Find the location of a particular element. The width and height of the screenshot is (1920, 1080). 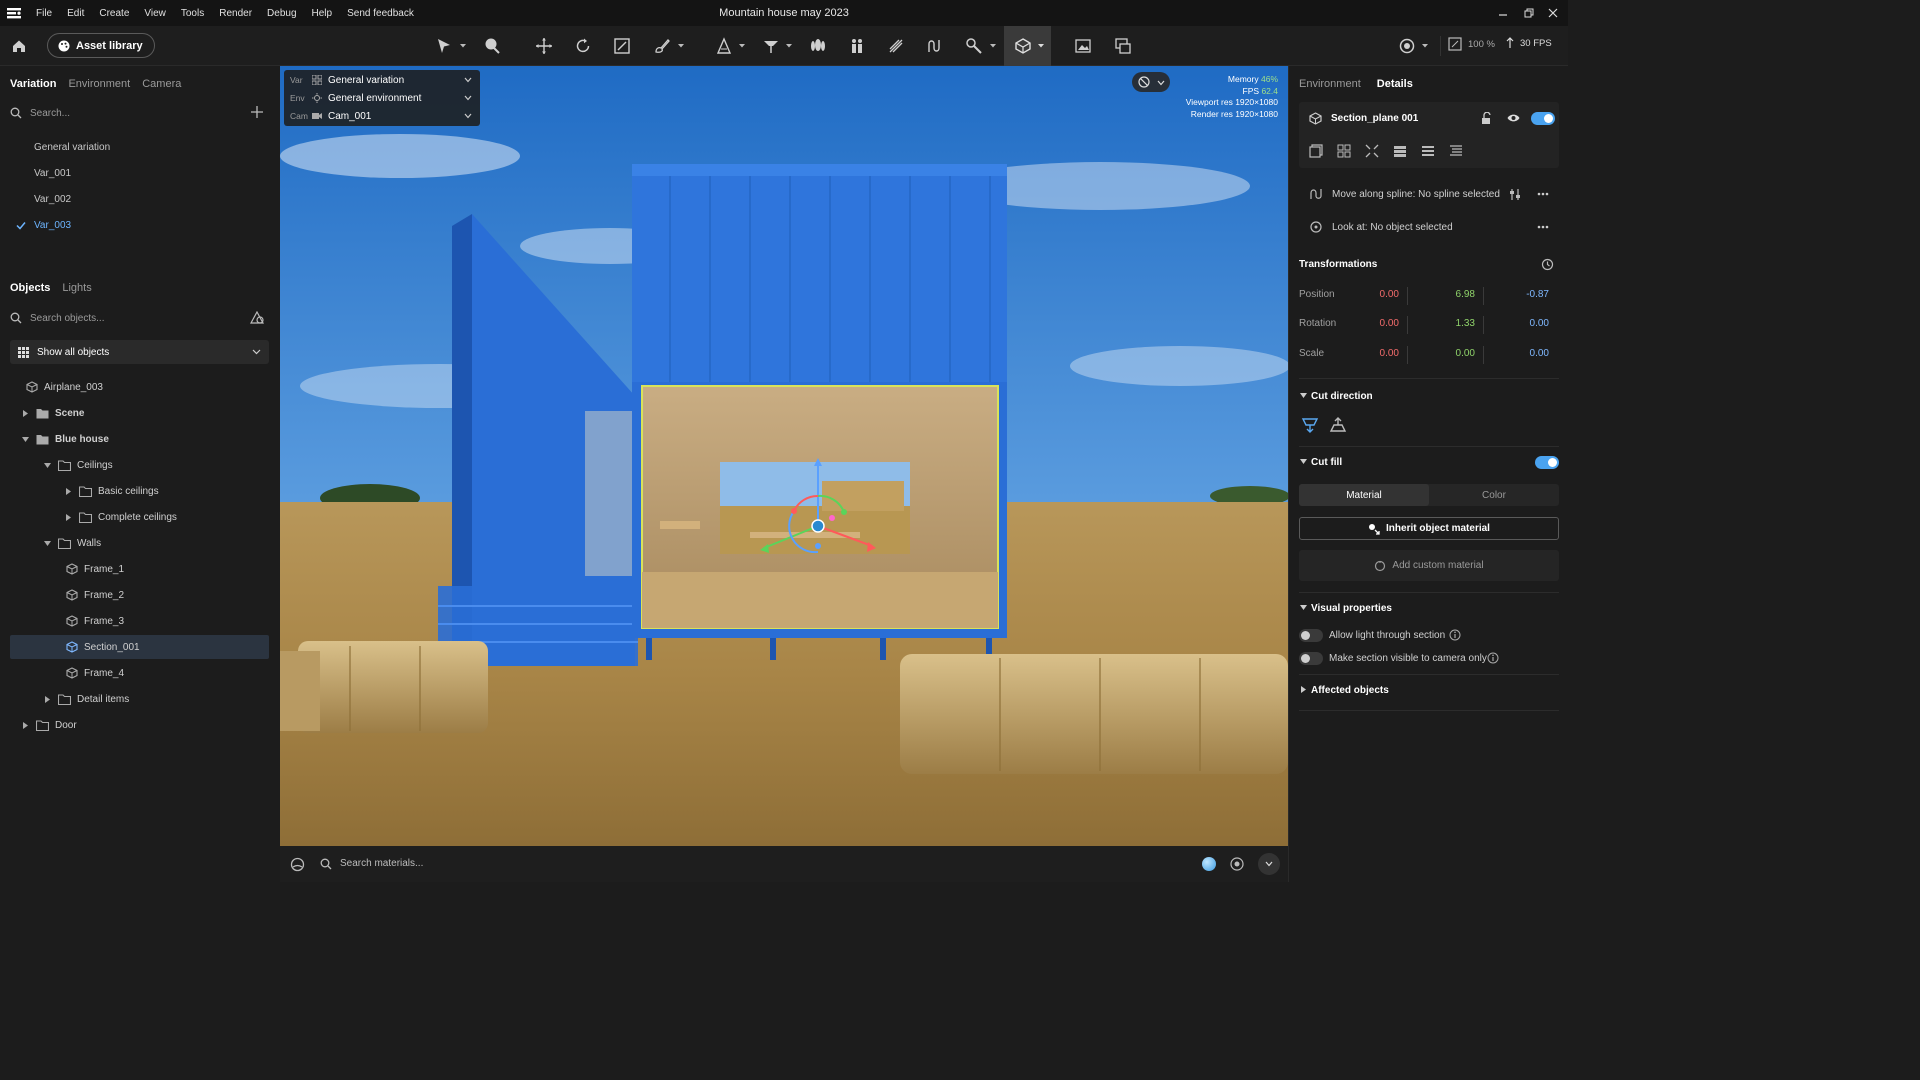

material-sphere-icon is located at coordinates (1209, 864).